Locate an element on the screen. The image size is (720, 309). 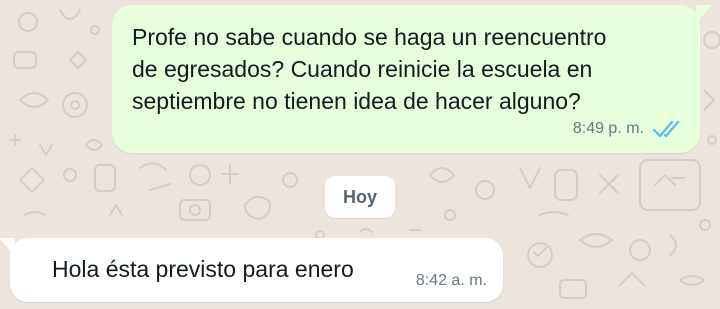
message-timestamp: 8:49 p. m. is located at coordinates (608, 128).